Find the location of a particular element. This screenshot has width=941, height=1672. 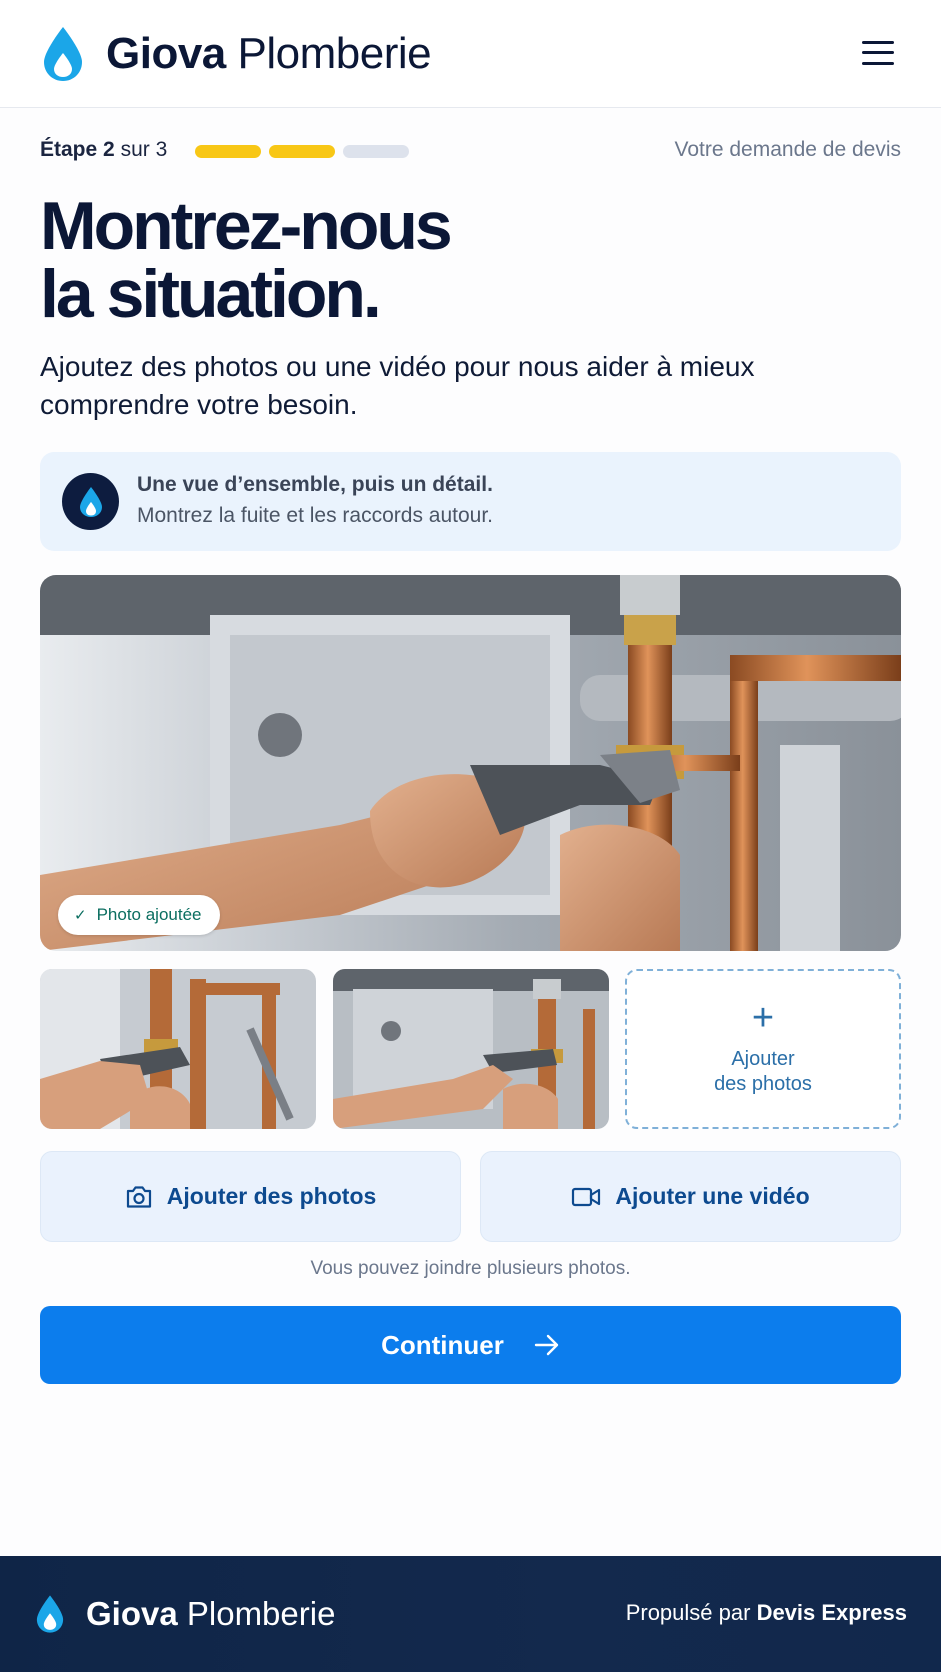

camera-icon is located at coordinates (138, 1196).